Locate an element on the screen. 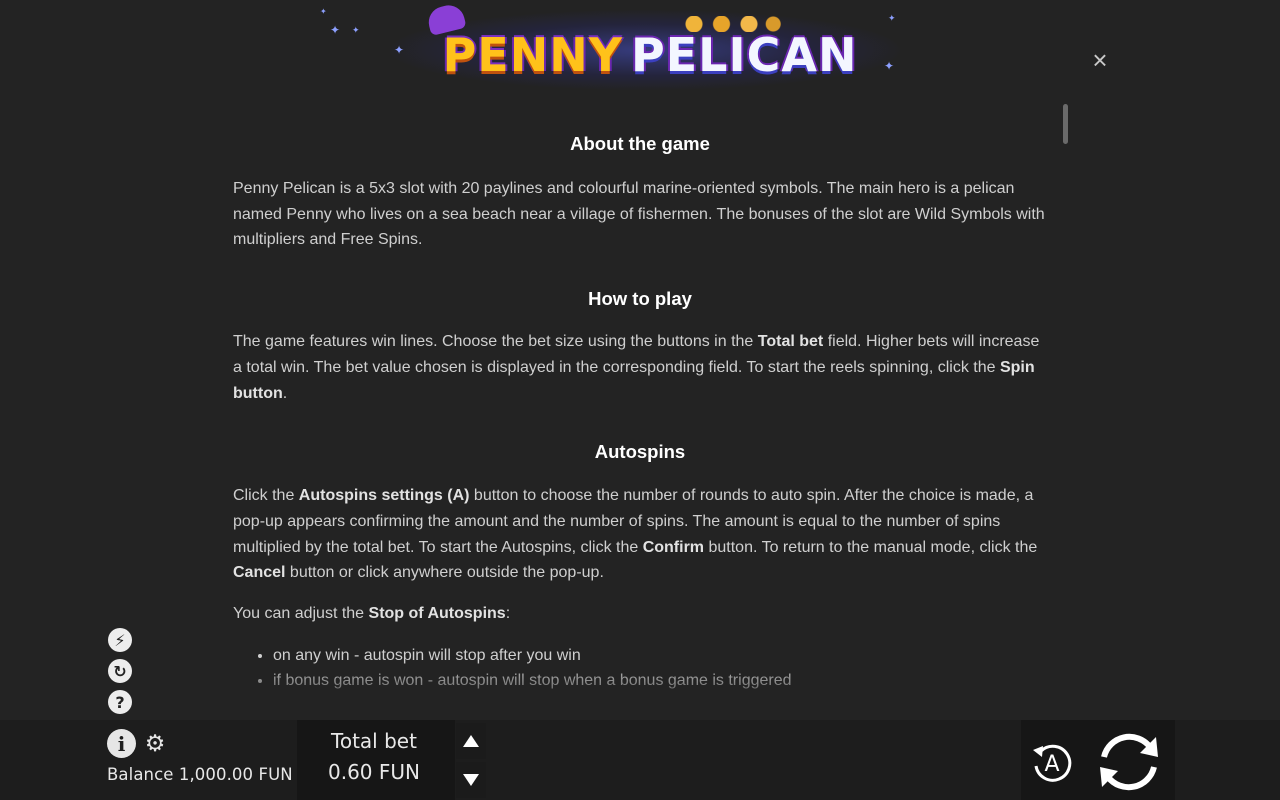 The image size is (1280, 800). help-icon: ? is located at coordinates (120, 702).